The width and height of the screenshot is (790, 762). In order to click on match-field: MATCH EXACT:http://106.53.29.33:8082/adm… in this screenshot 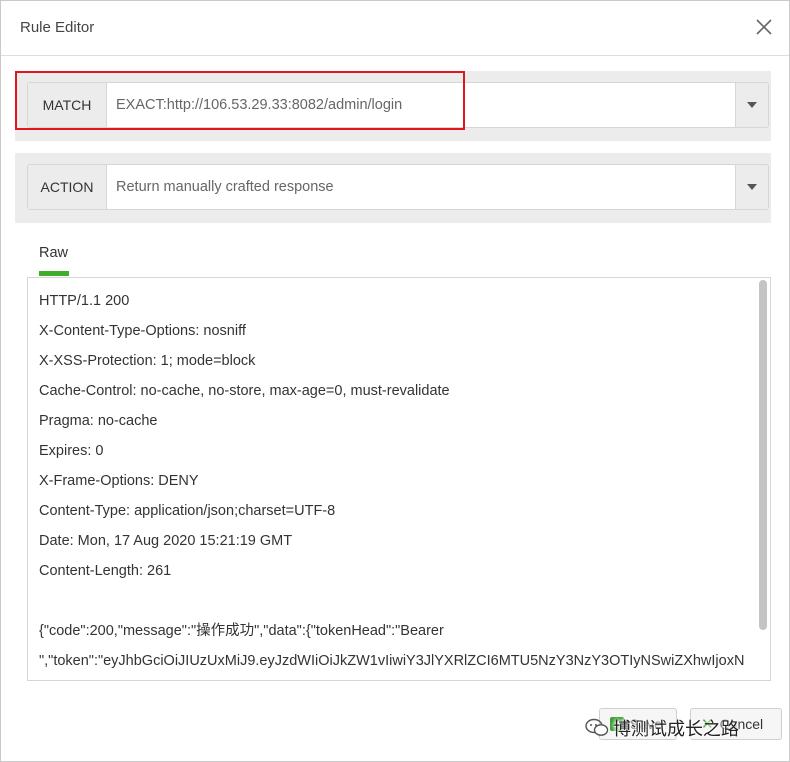, I will do `click(398, 105)`.